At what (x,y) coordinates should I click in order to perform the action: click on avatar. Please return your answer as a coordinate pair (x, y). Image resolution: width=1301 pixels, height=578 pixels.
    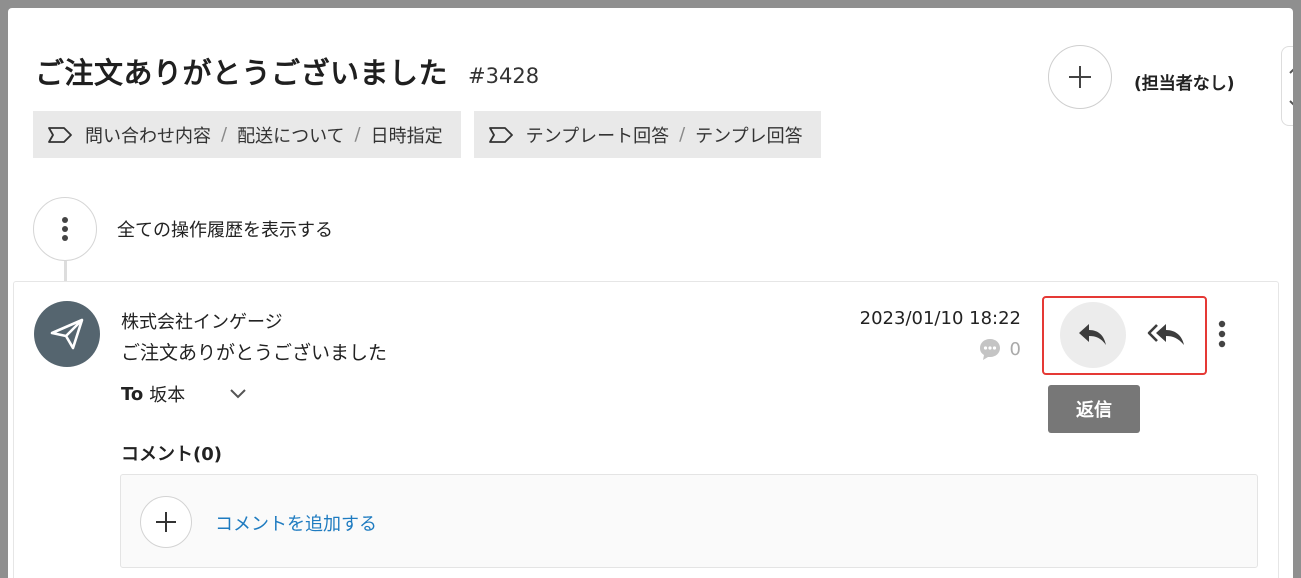
    Looking at the image, I should click on (67, 334).